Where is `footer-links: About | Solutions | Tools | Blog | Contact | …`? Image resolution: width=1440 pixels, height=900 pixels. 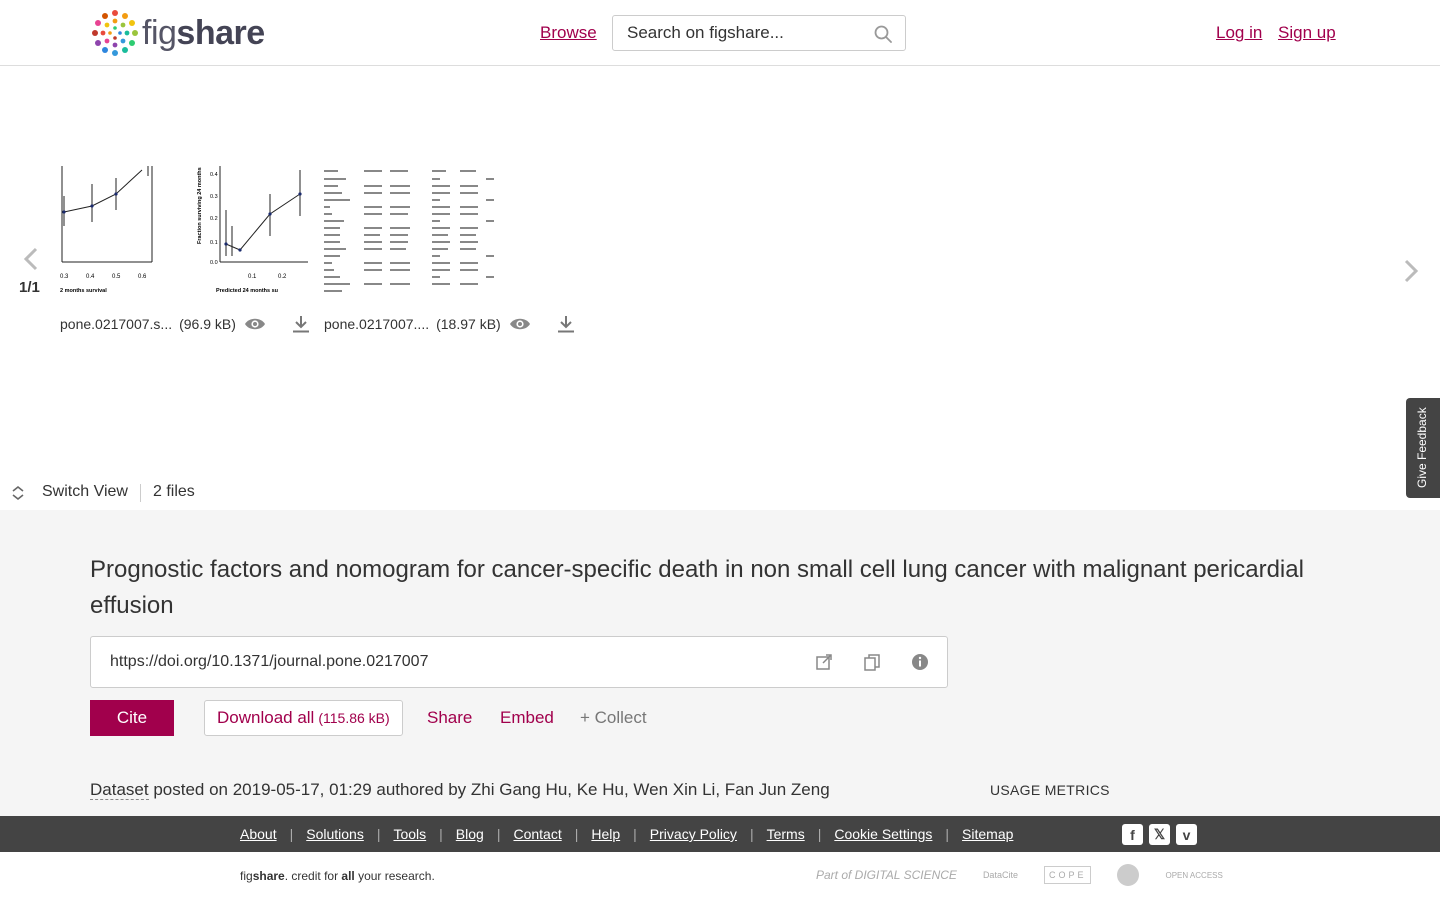
footer-links: About | Solutions | Tools | Blog | Contact | … is located at coordinates (626, 834).